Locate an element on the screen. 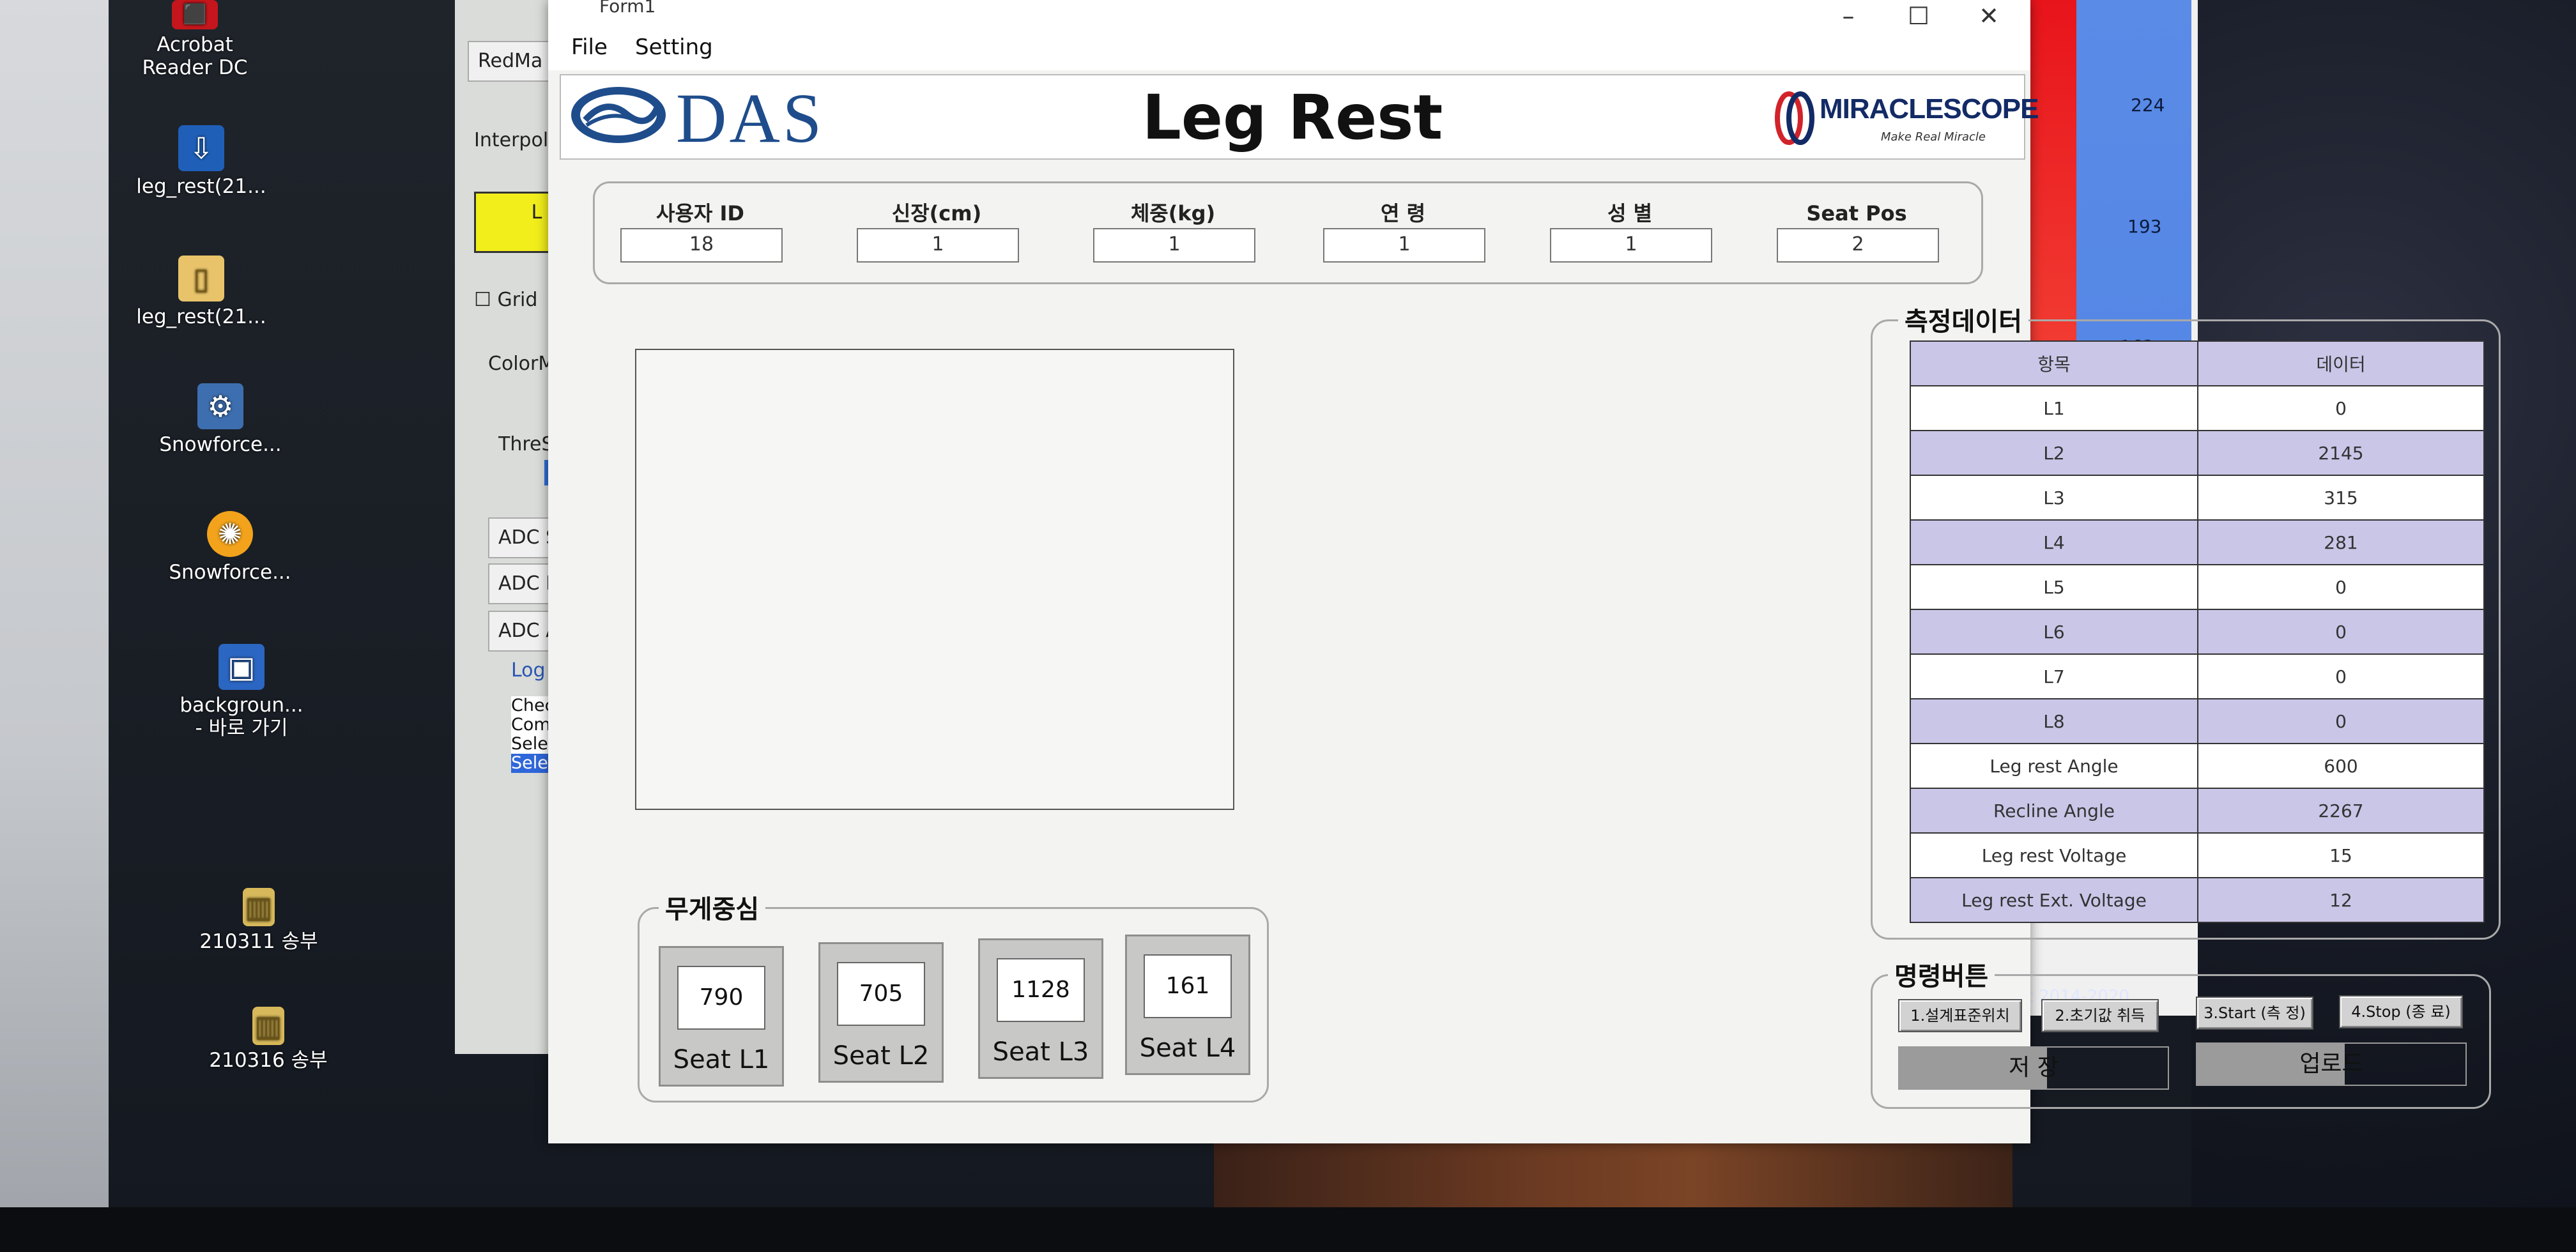 The image size is (2576, 1252). gender-field: 성 별 1 is located at coordinates (1631, 231).